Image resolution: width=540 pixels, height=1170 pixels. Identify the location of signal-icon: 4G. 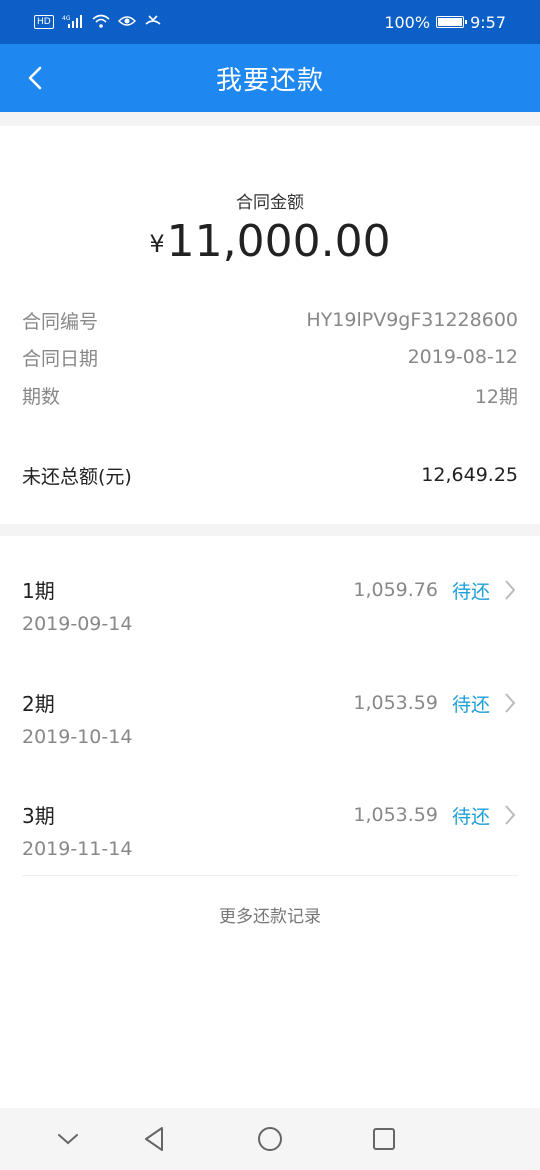
(73, 22).